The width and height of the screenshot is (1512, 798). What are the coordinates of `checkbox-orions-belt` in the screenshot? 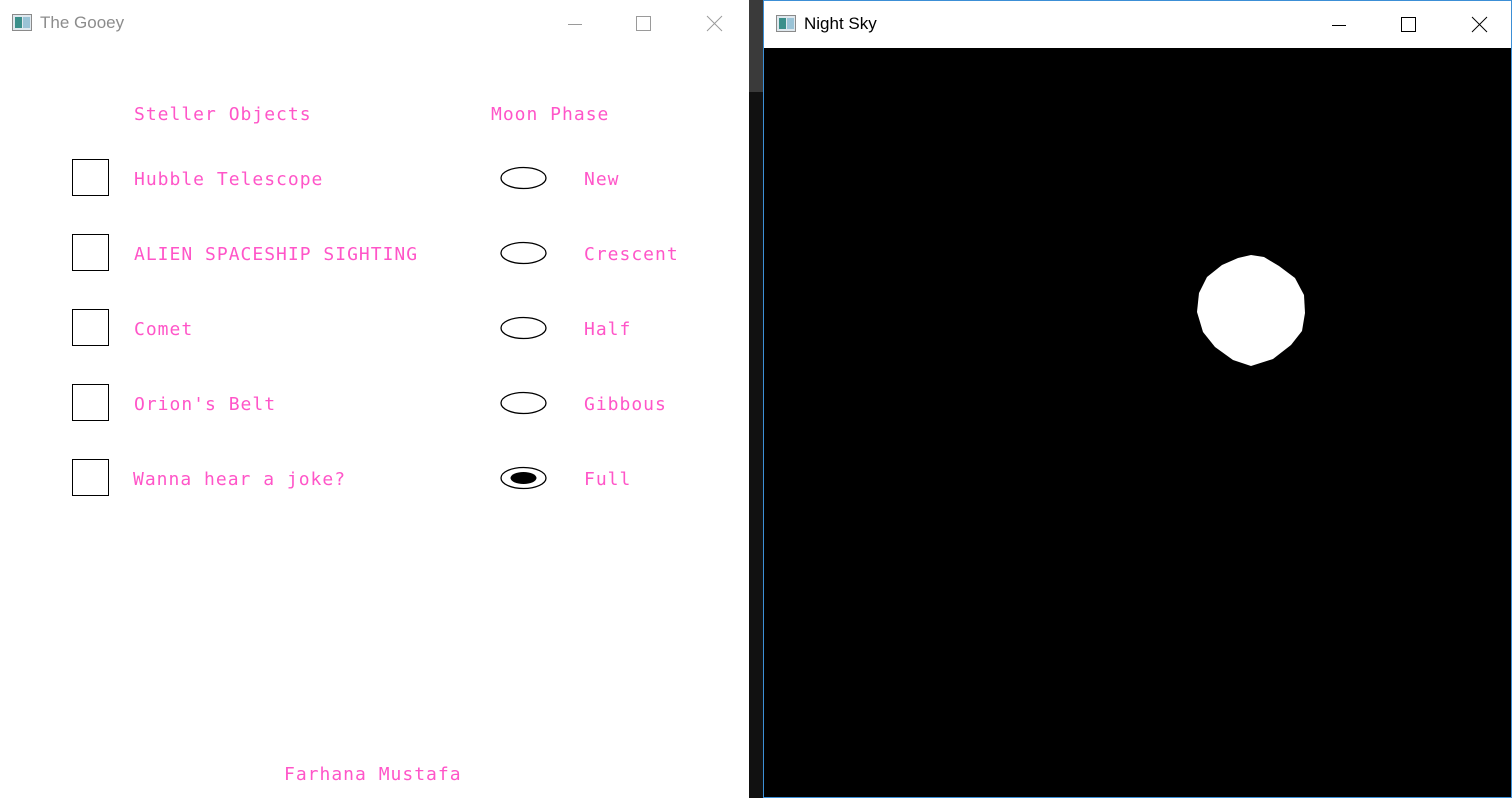 It's located at (90, 402).